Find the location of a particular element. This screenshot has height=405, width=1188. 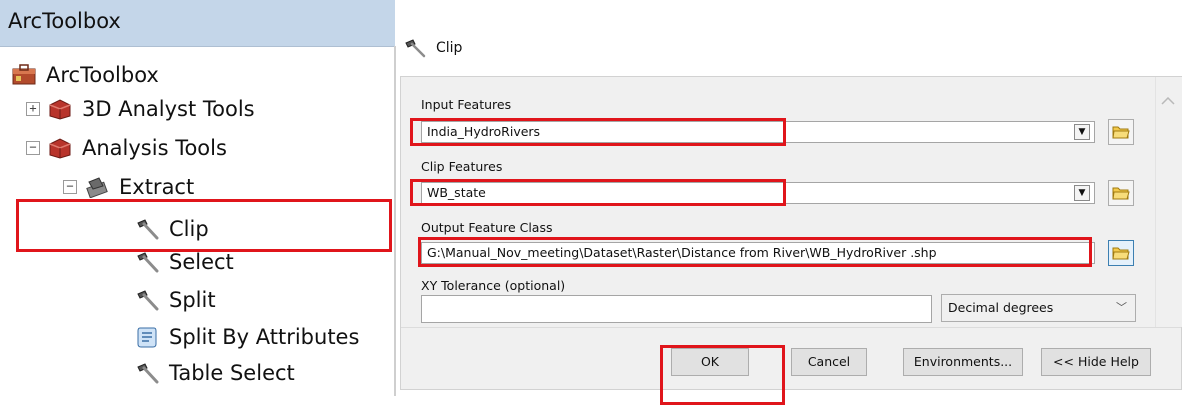

tree-item-split: Split is located at coordinates (175, 300).